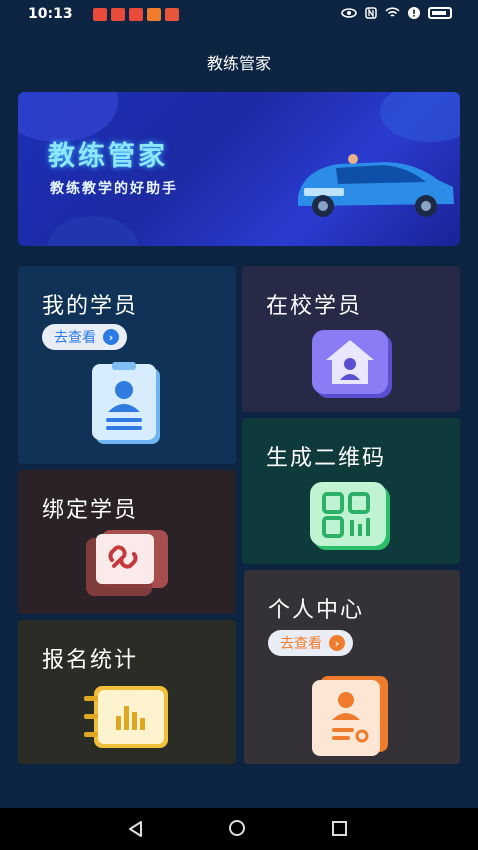 Image resolution: width=478 pixels, height=850 pixels. Describe the element at coordinates (127, 563) in the screenshot. I see `link-icon` at that location.